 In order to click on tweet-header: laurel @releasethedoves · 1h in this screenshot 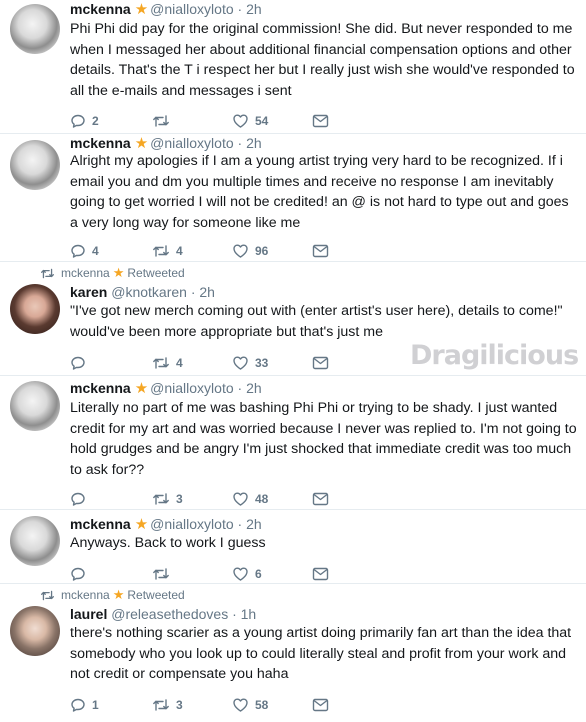, I will do `click(163, 614)`.